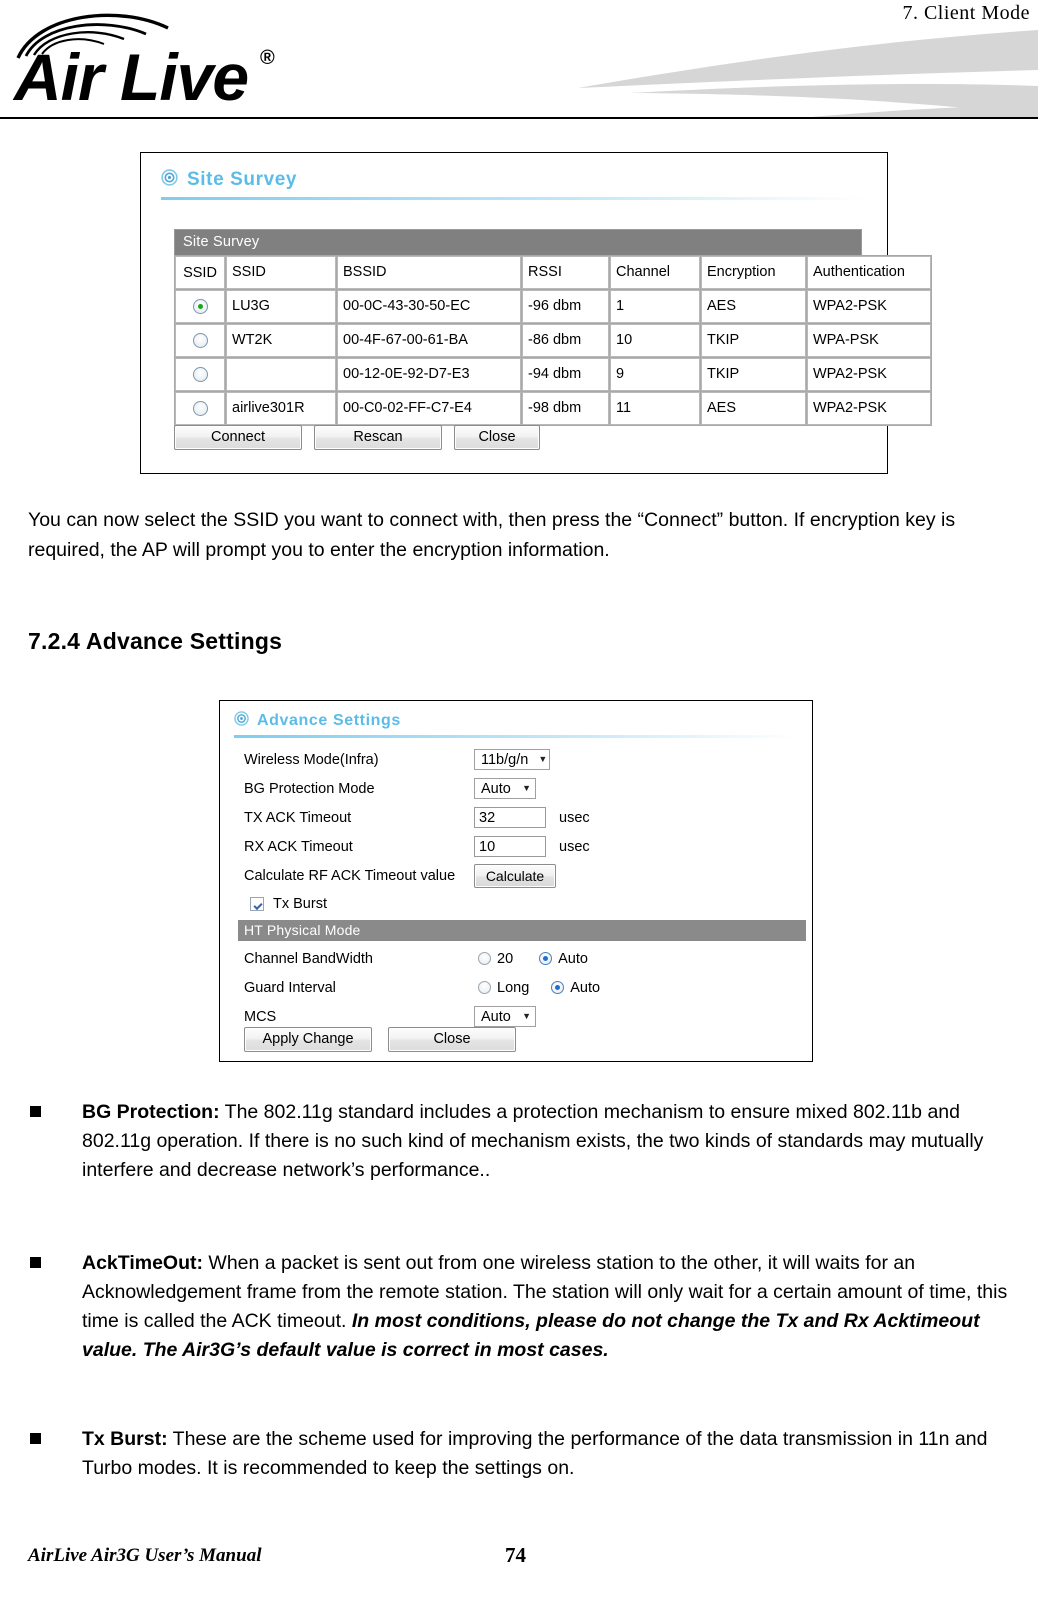  What do you see at coordinates (519, 118) in the screenshot?
I see `header-divider` at bounding box center [519, 118].